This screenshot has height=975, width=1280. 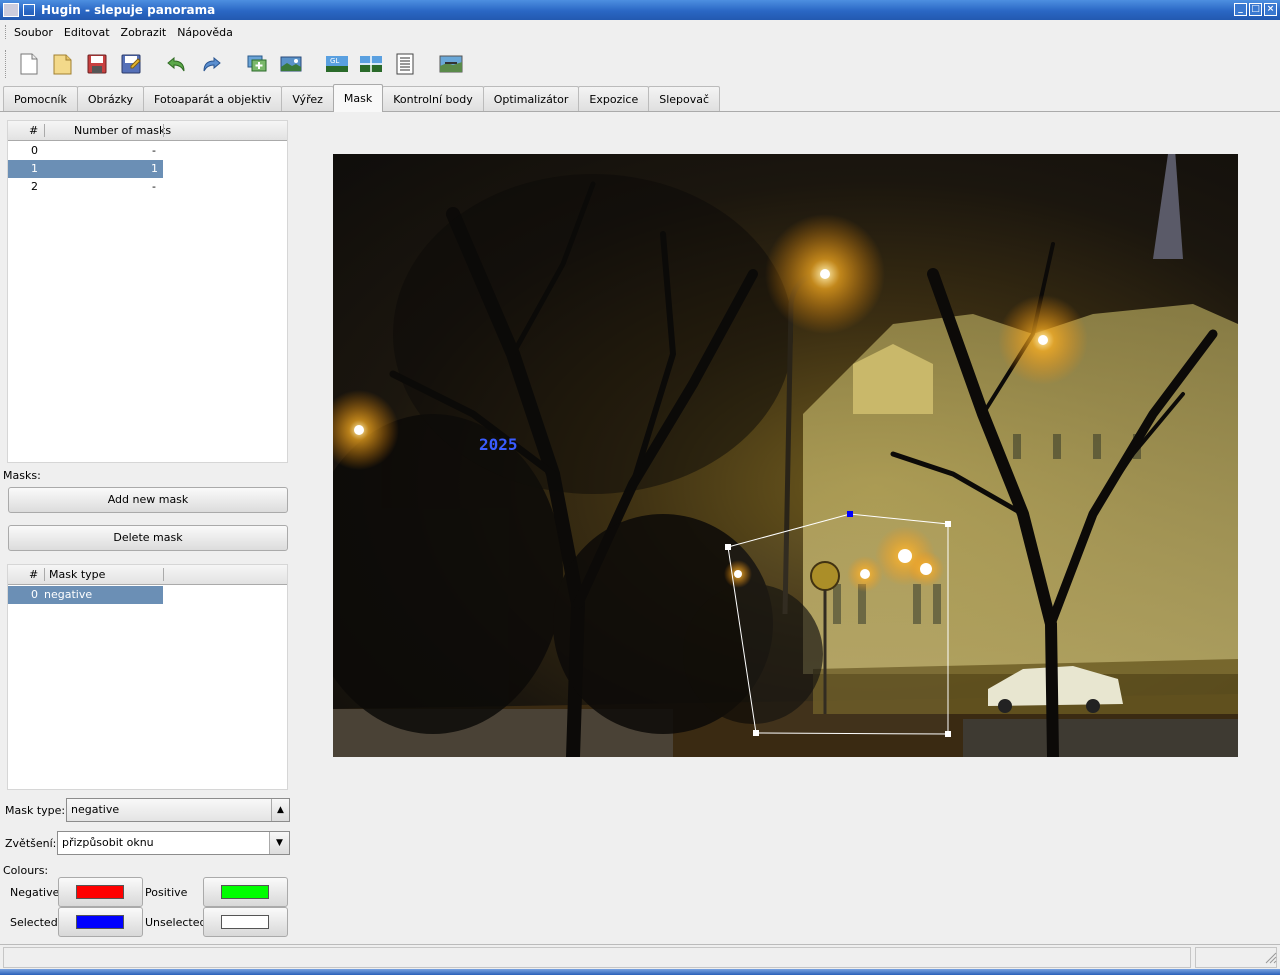 I want to click on gl-preview-icon: GL, so click(x=337, y=64).